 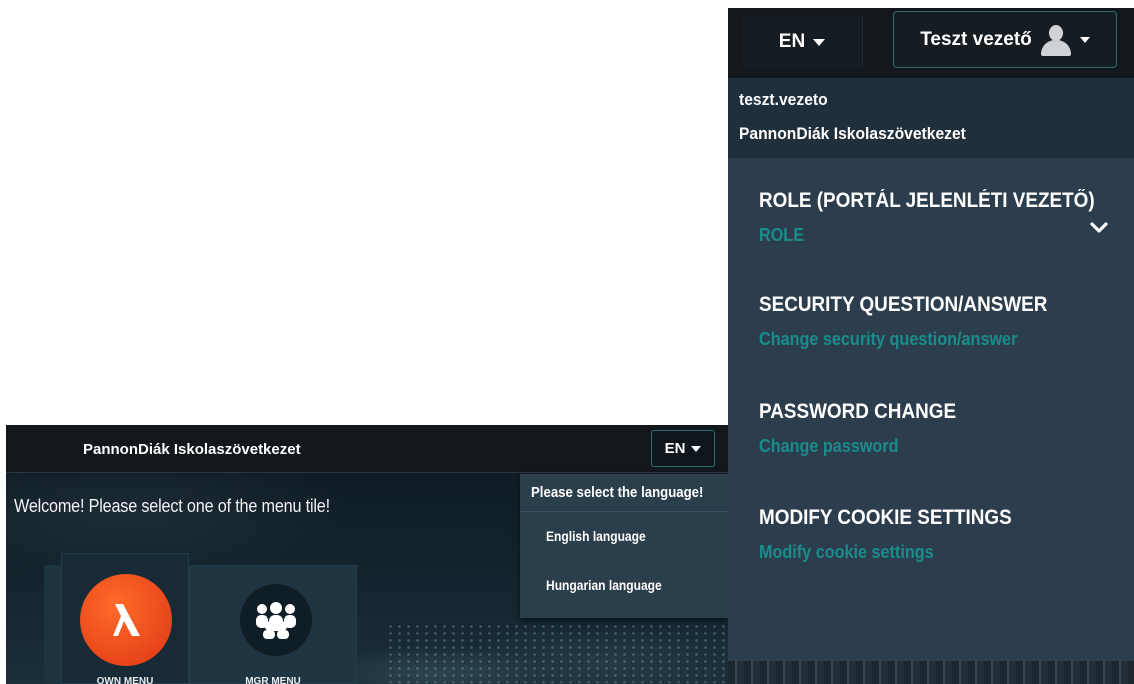 What do you see at coordinates (596, 536) in the screenshot?
I see `english-language-option: English language` at bounding box center [596, 536].